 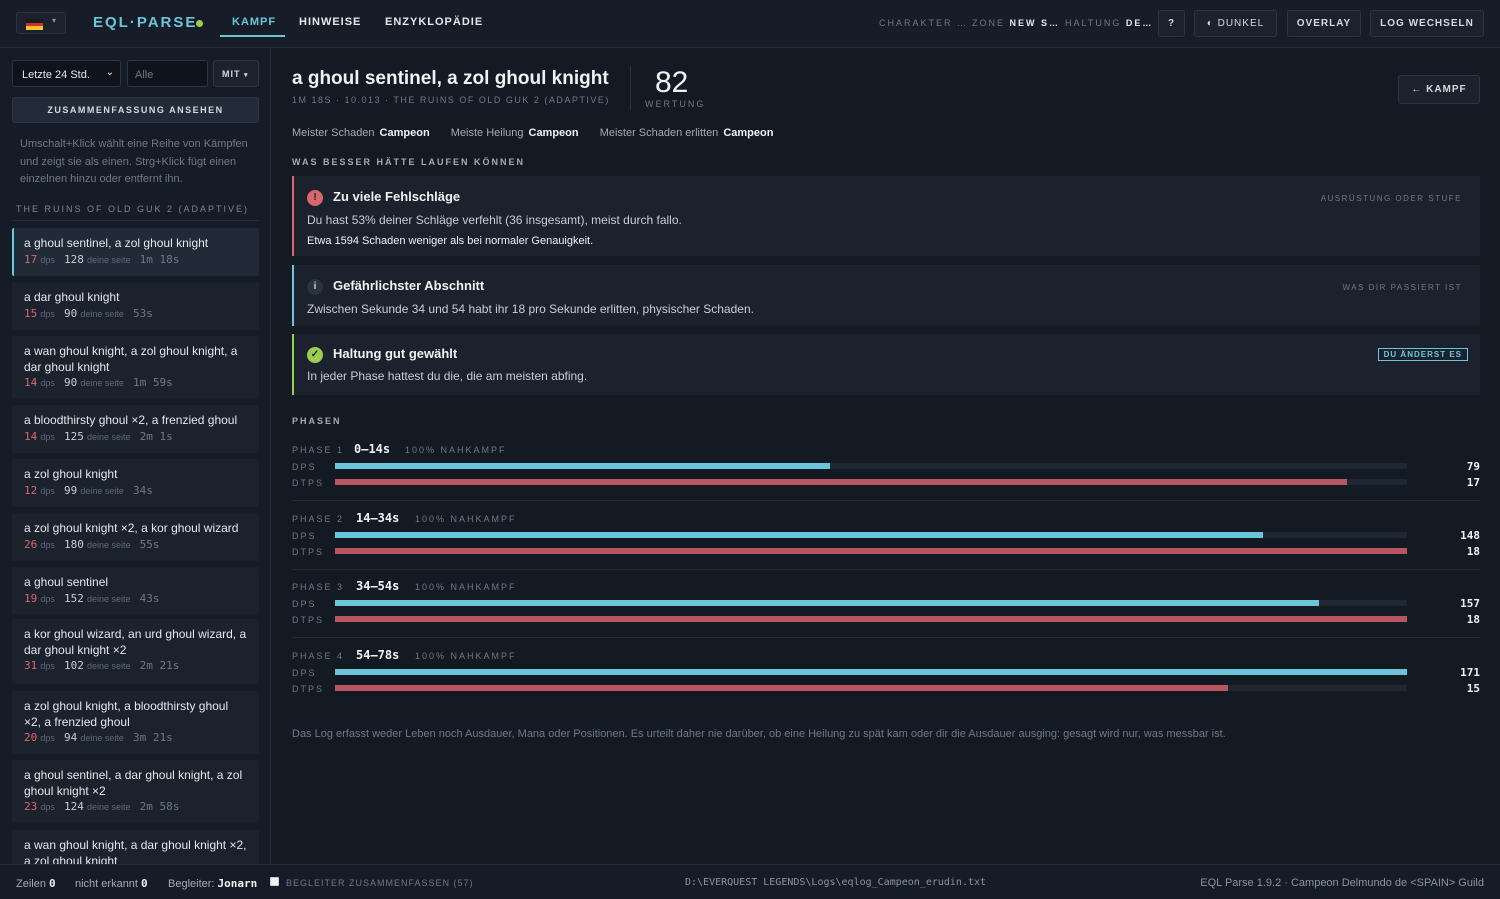 I want to click on back-to-fight-button: ← KAMPF, so click(x=1439, y=89).